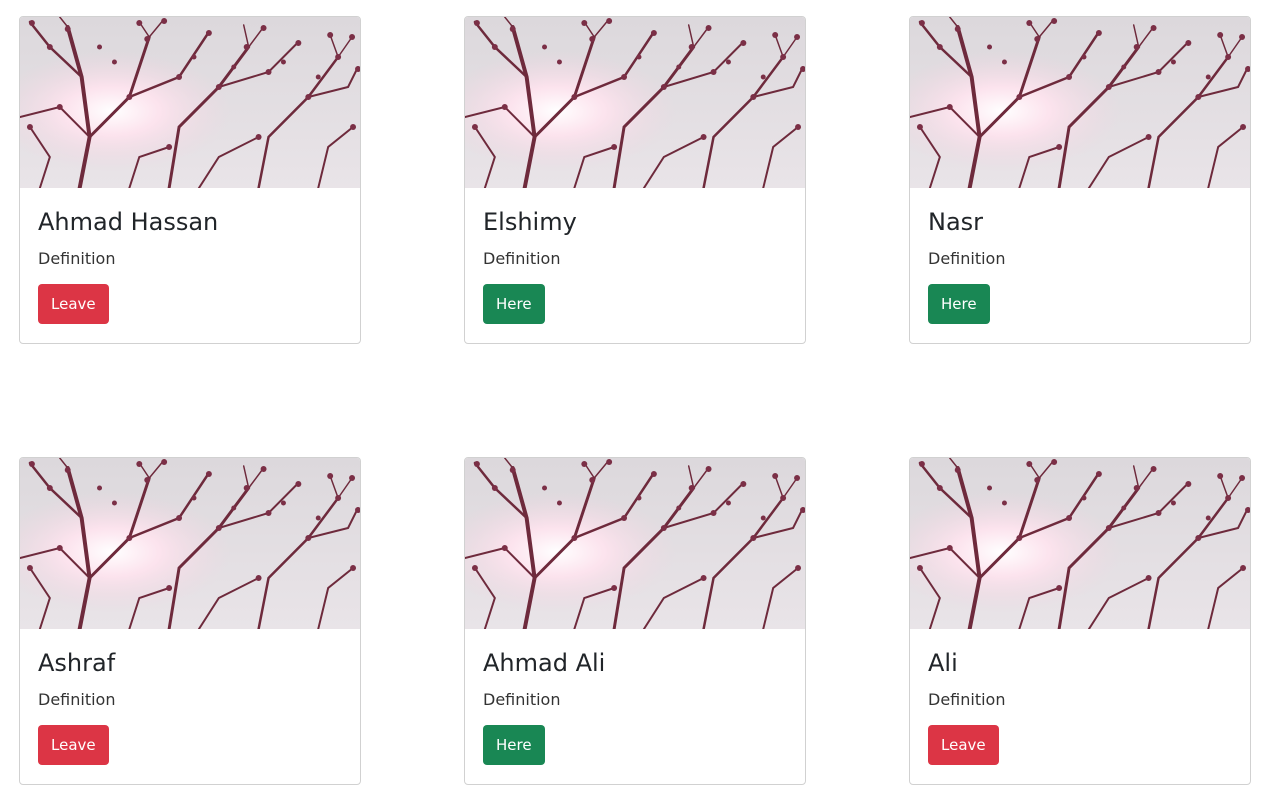 This screenshot has height=788, width=1280. I want to click on card-title: Ali, so click(943, 663).